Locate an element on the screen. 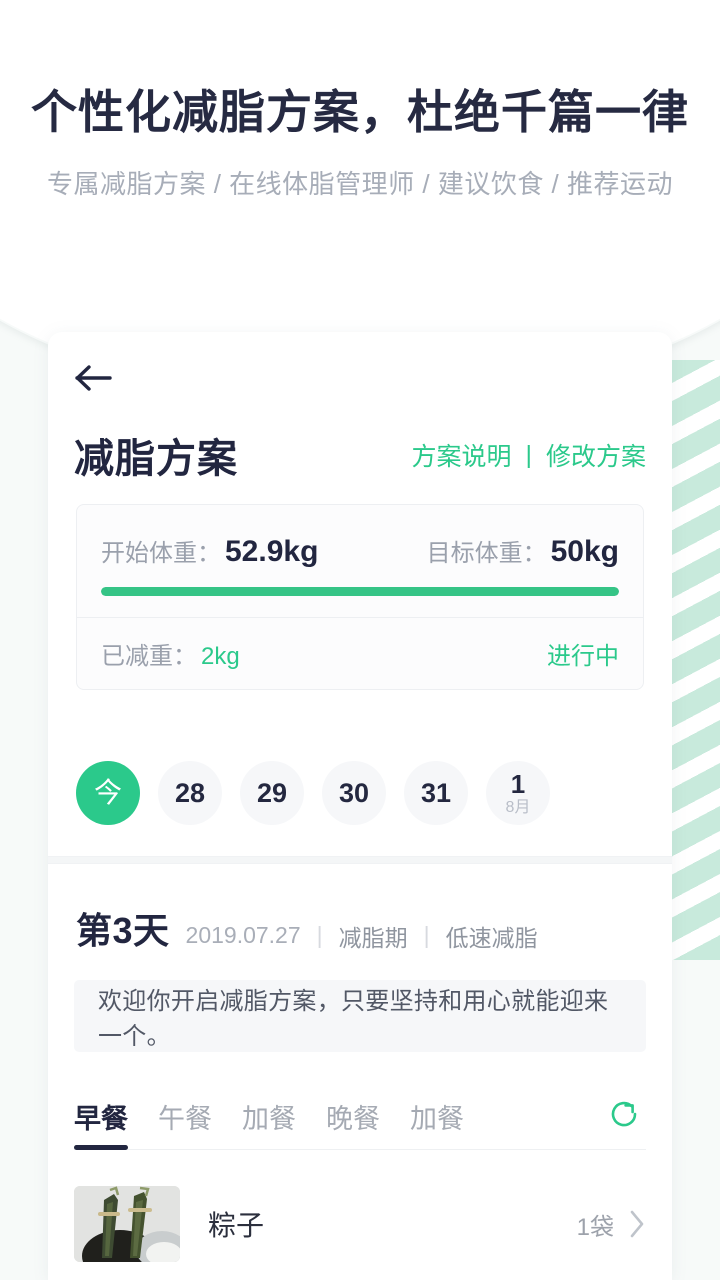  tab-snack-1: 加餐 is located at coordinates (269, 1117).